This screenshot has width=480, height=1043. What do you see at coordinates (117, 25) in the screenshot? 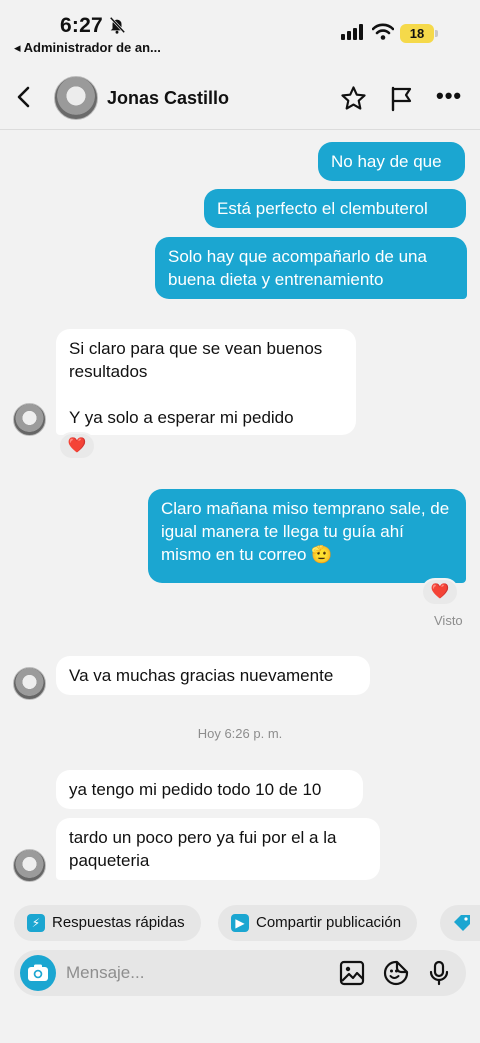
I see `bell-muted-icon` at bounding box center [117, 25].